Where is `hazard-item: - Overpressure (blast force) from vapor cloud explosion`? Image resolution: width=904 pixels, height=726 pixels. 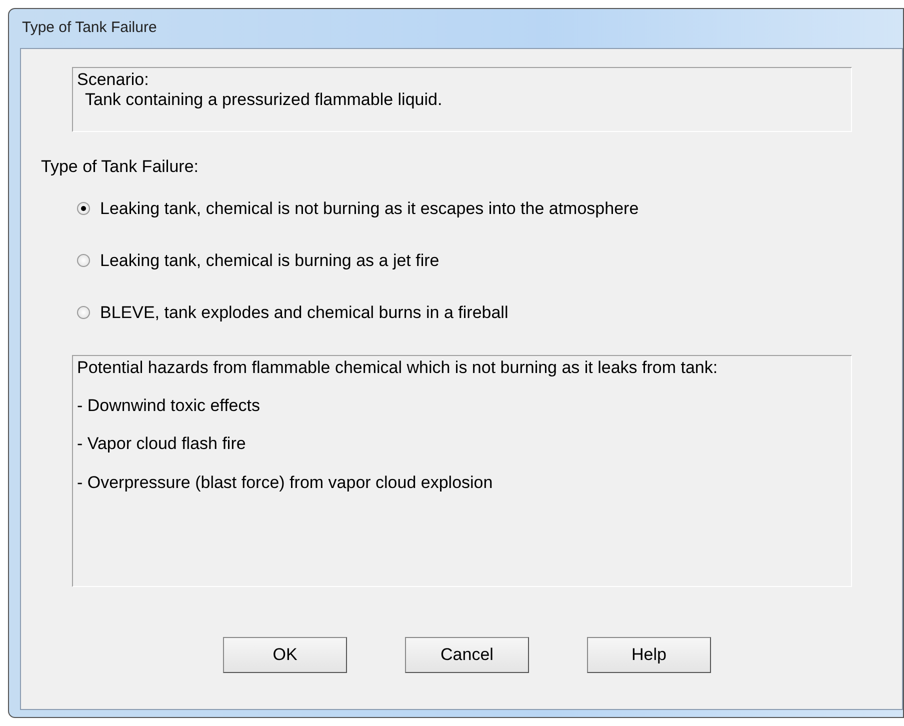
hazard-item: - Overpressure (blast force) from vapor cloud explosion is located at coordinates (285, 483).